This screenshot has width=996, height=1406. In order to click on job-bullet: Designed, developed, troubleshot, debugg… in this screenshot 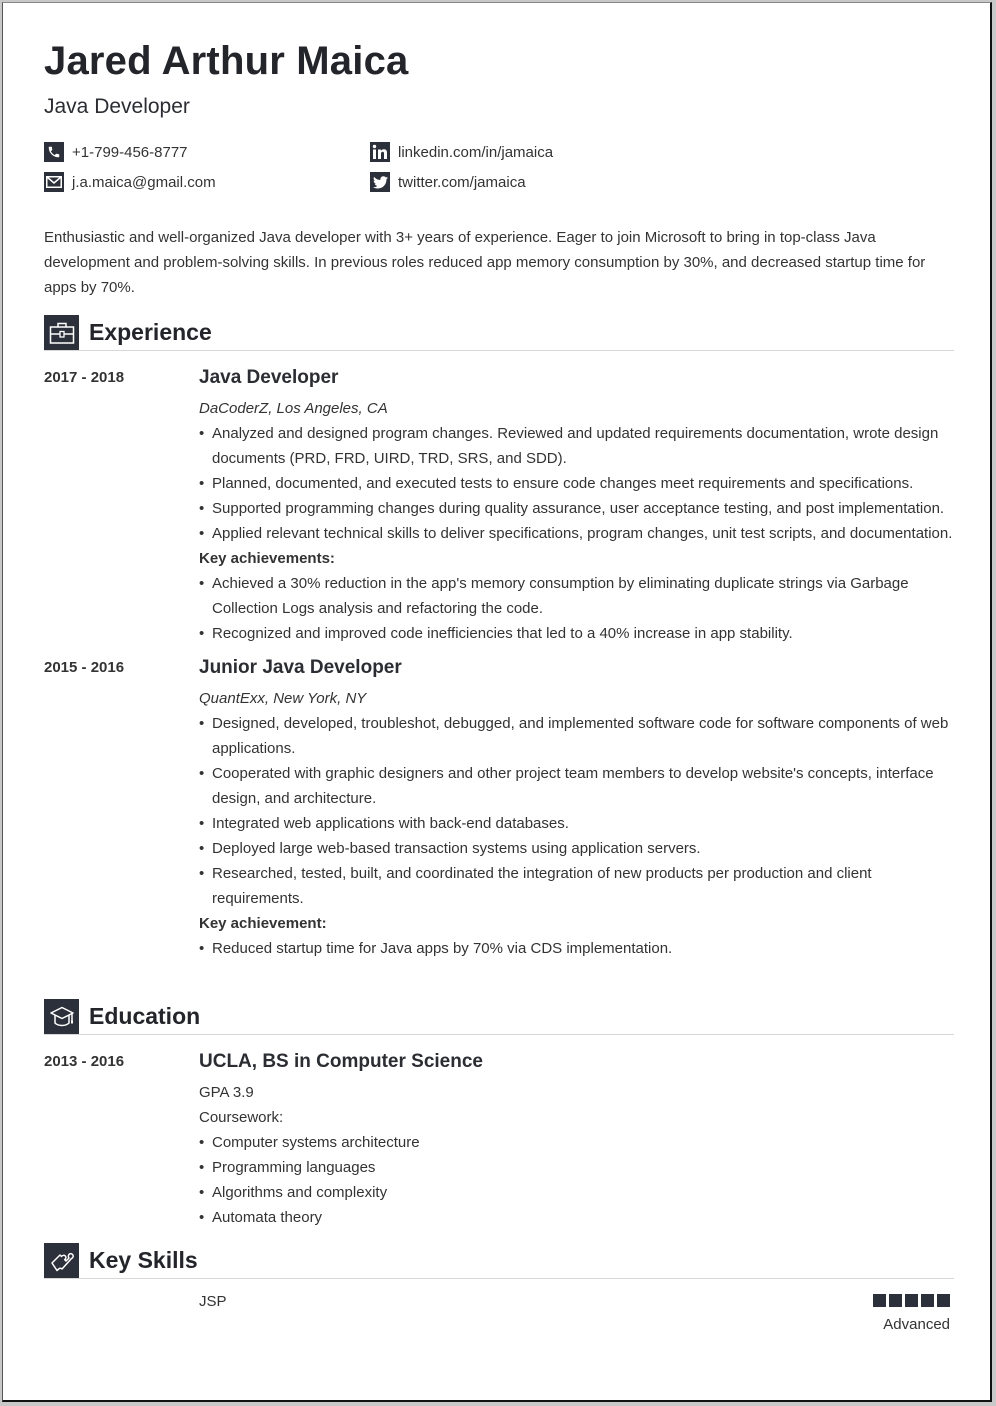, I will do `click(579, 736)`.